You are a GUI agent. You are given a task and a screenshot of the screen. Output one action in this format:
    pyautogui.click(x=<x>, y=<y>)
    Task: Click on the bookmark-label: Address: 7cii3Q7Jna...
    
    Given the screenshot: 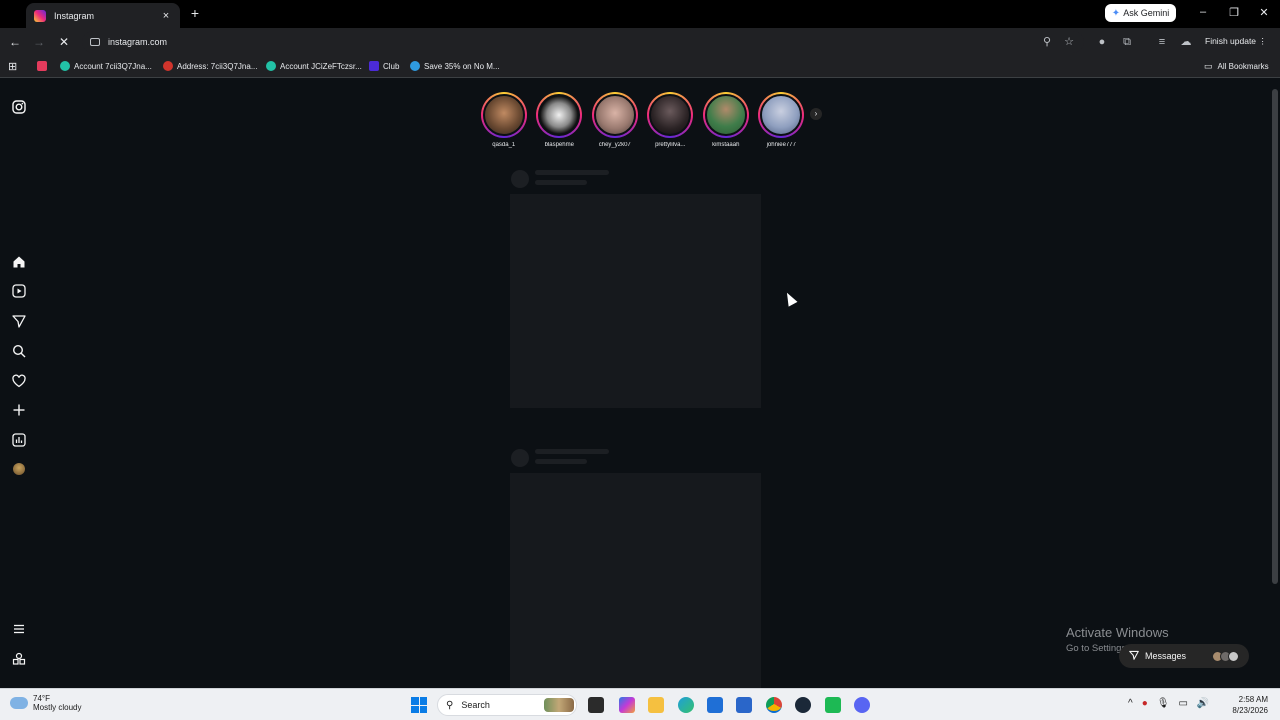 What is the action you would take?
    pyautogui.click(x=217, y=66)
    